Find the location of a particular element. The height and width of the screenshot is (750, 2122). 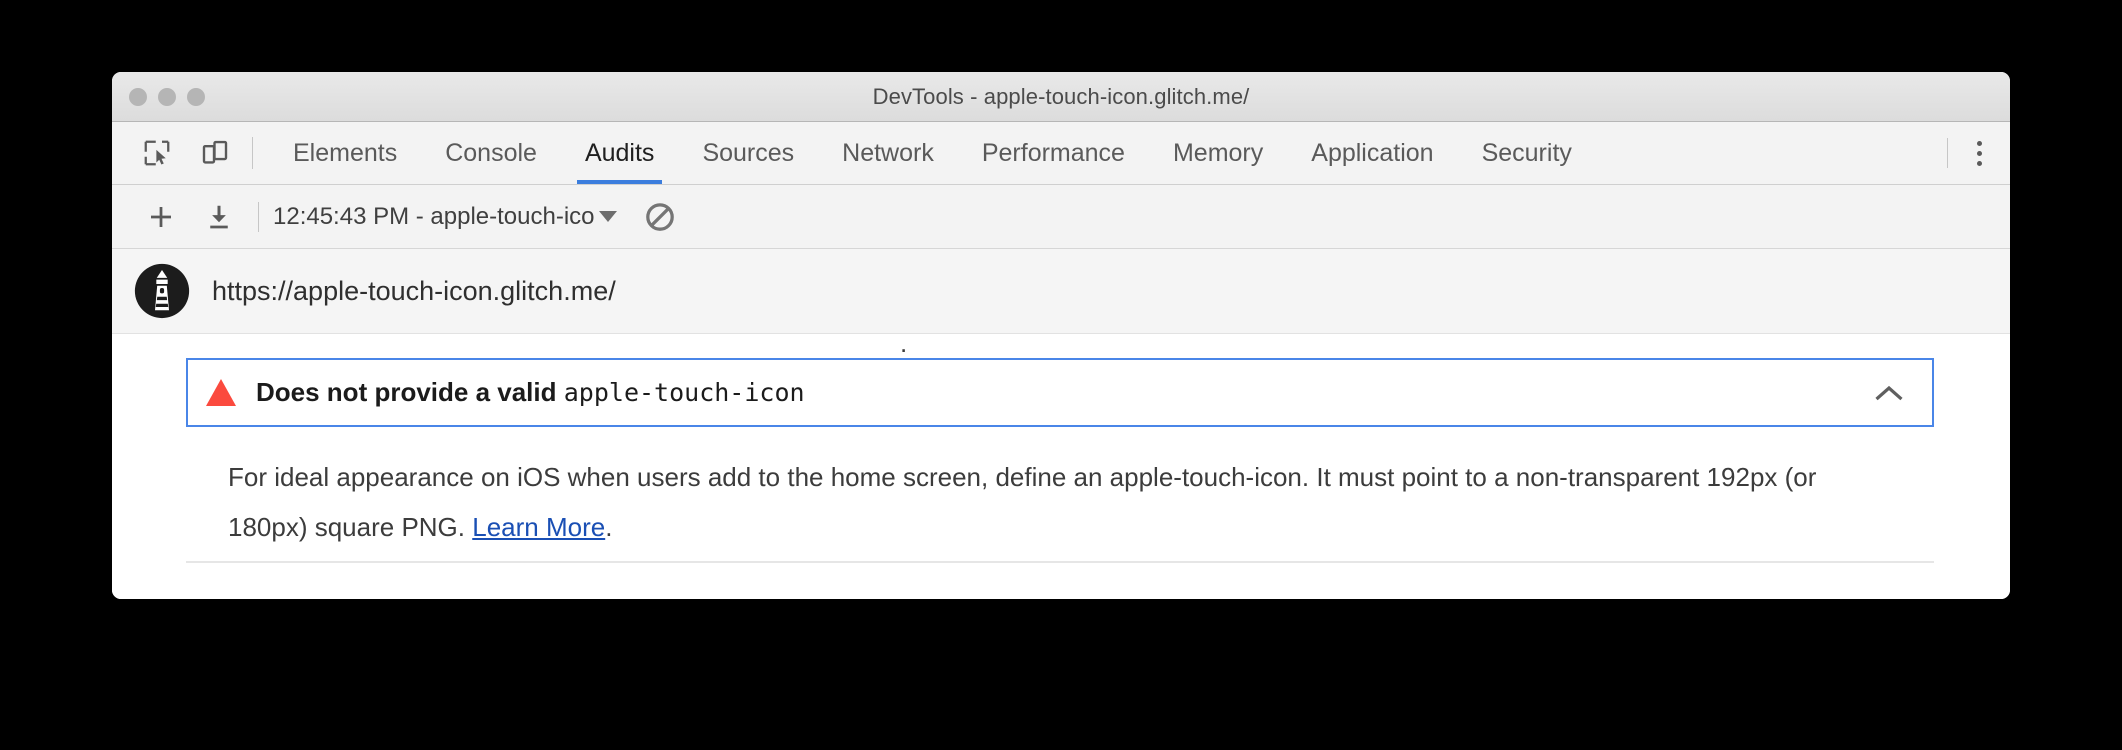

tab-sources: Sources is located at coordinates (748, 153).